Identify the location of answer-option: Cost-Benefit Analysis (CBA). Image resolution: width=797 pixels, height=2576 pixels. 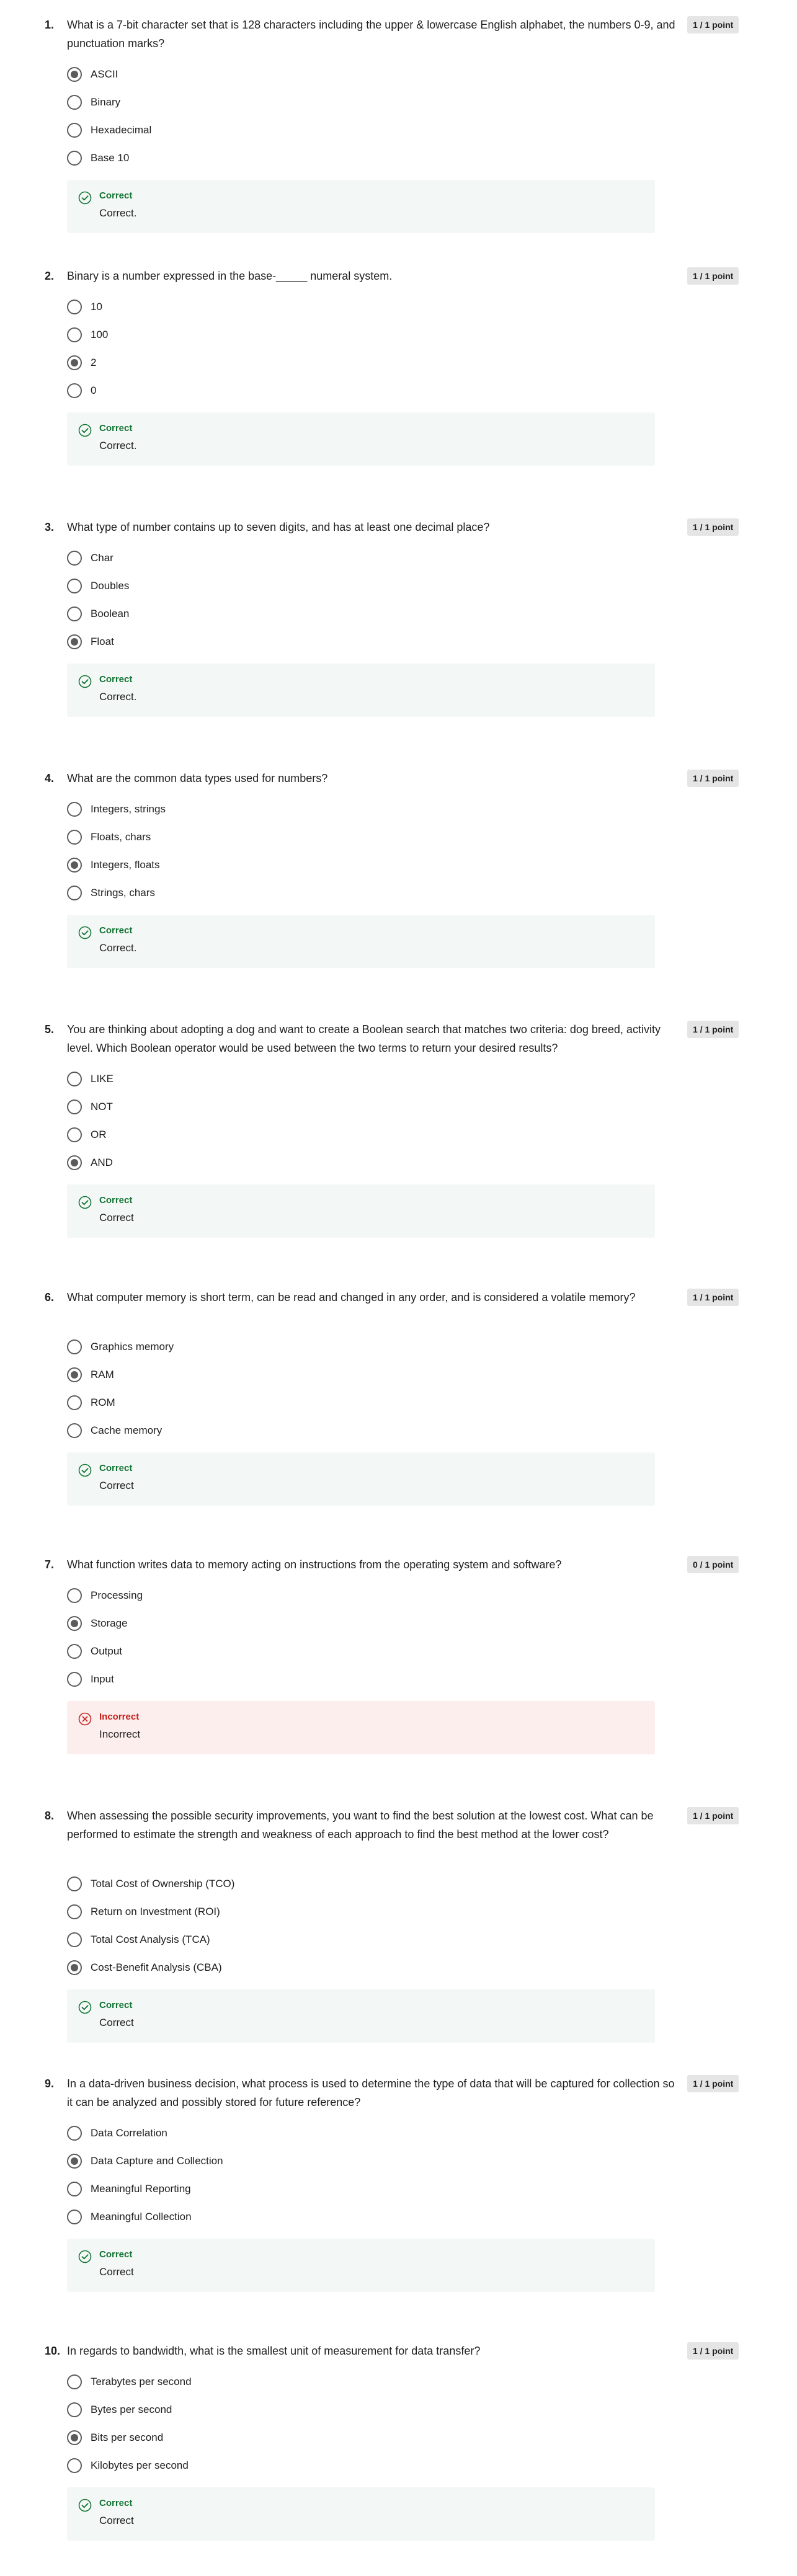
(253, 1967).